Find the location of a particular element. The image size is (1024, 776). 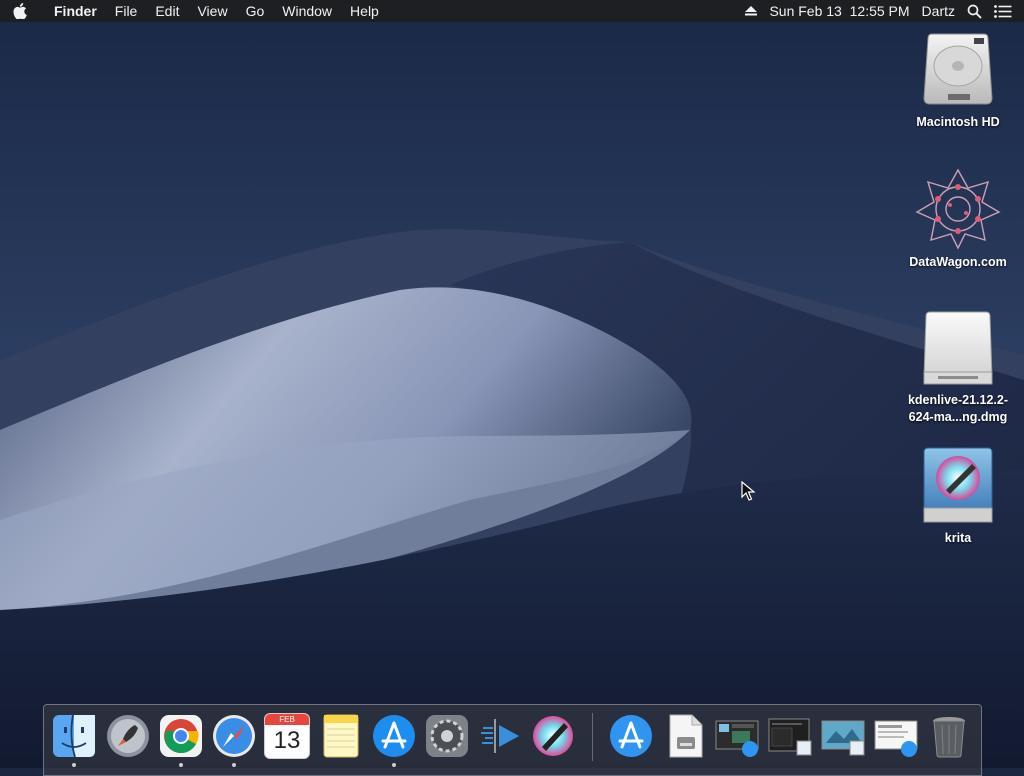

menu-view: View is located at coordinates (212, 11).